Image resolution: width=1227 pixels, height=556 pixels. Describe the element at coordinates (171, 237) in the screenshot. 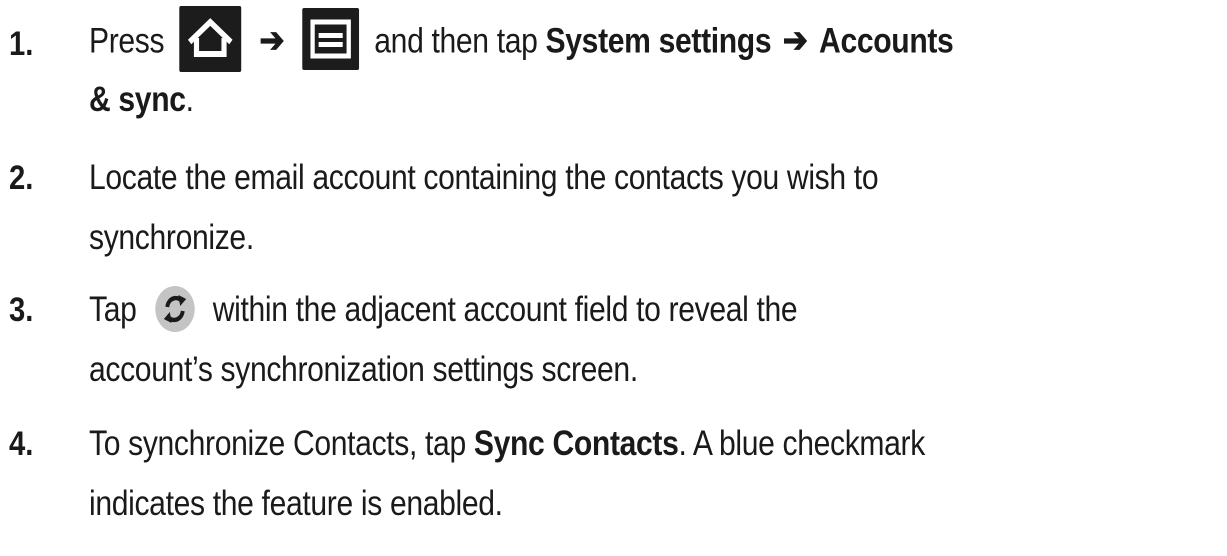

I see `step-line: synchronize.` at that location.